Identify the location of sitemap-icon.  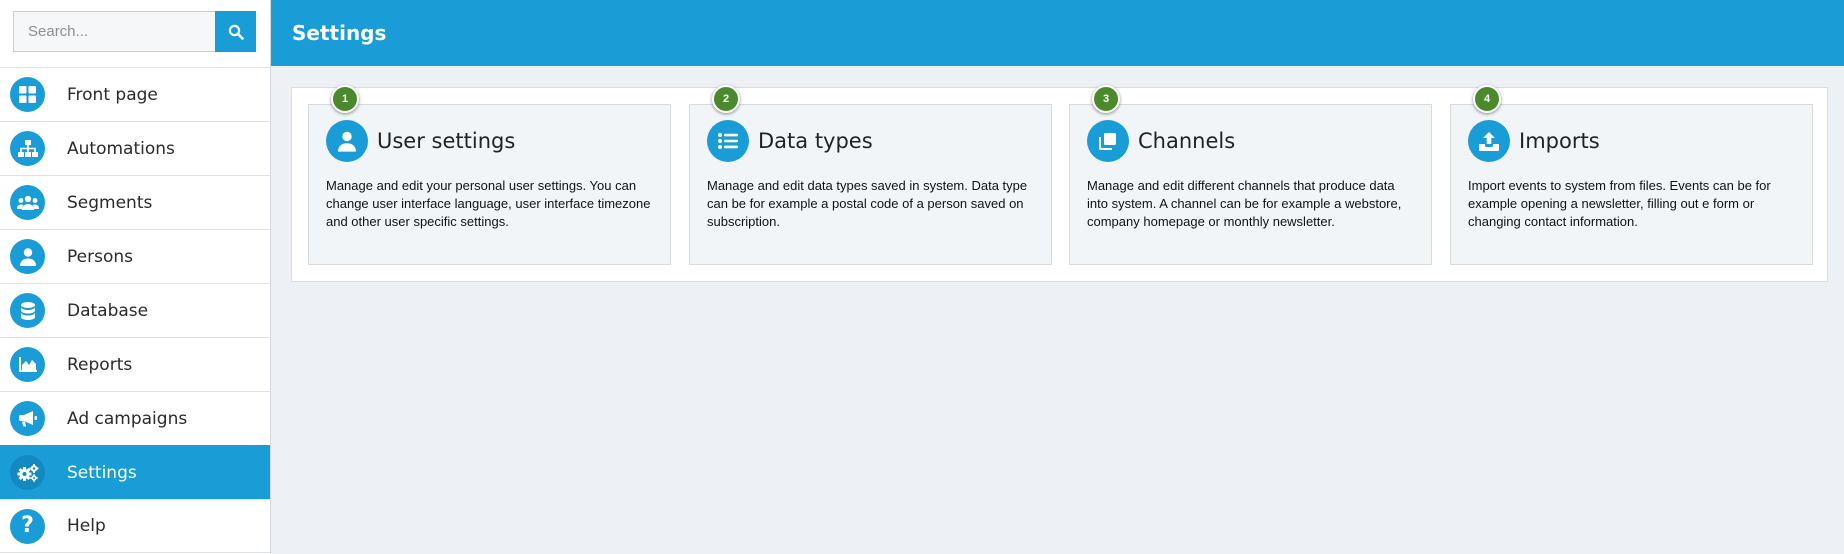
(27, 148).